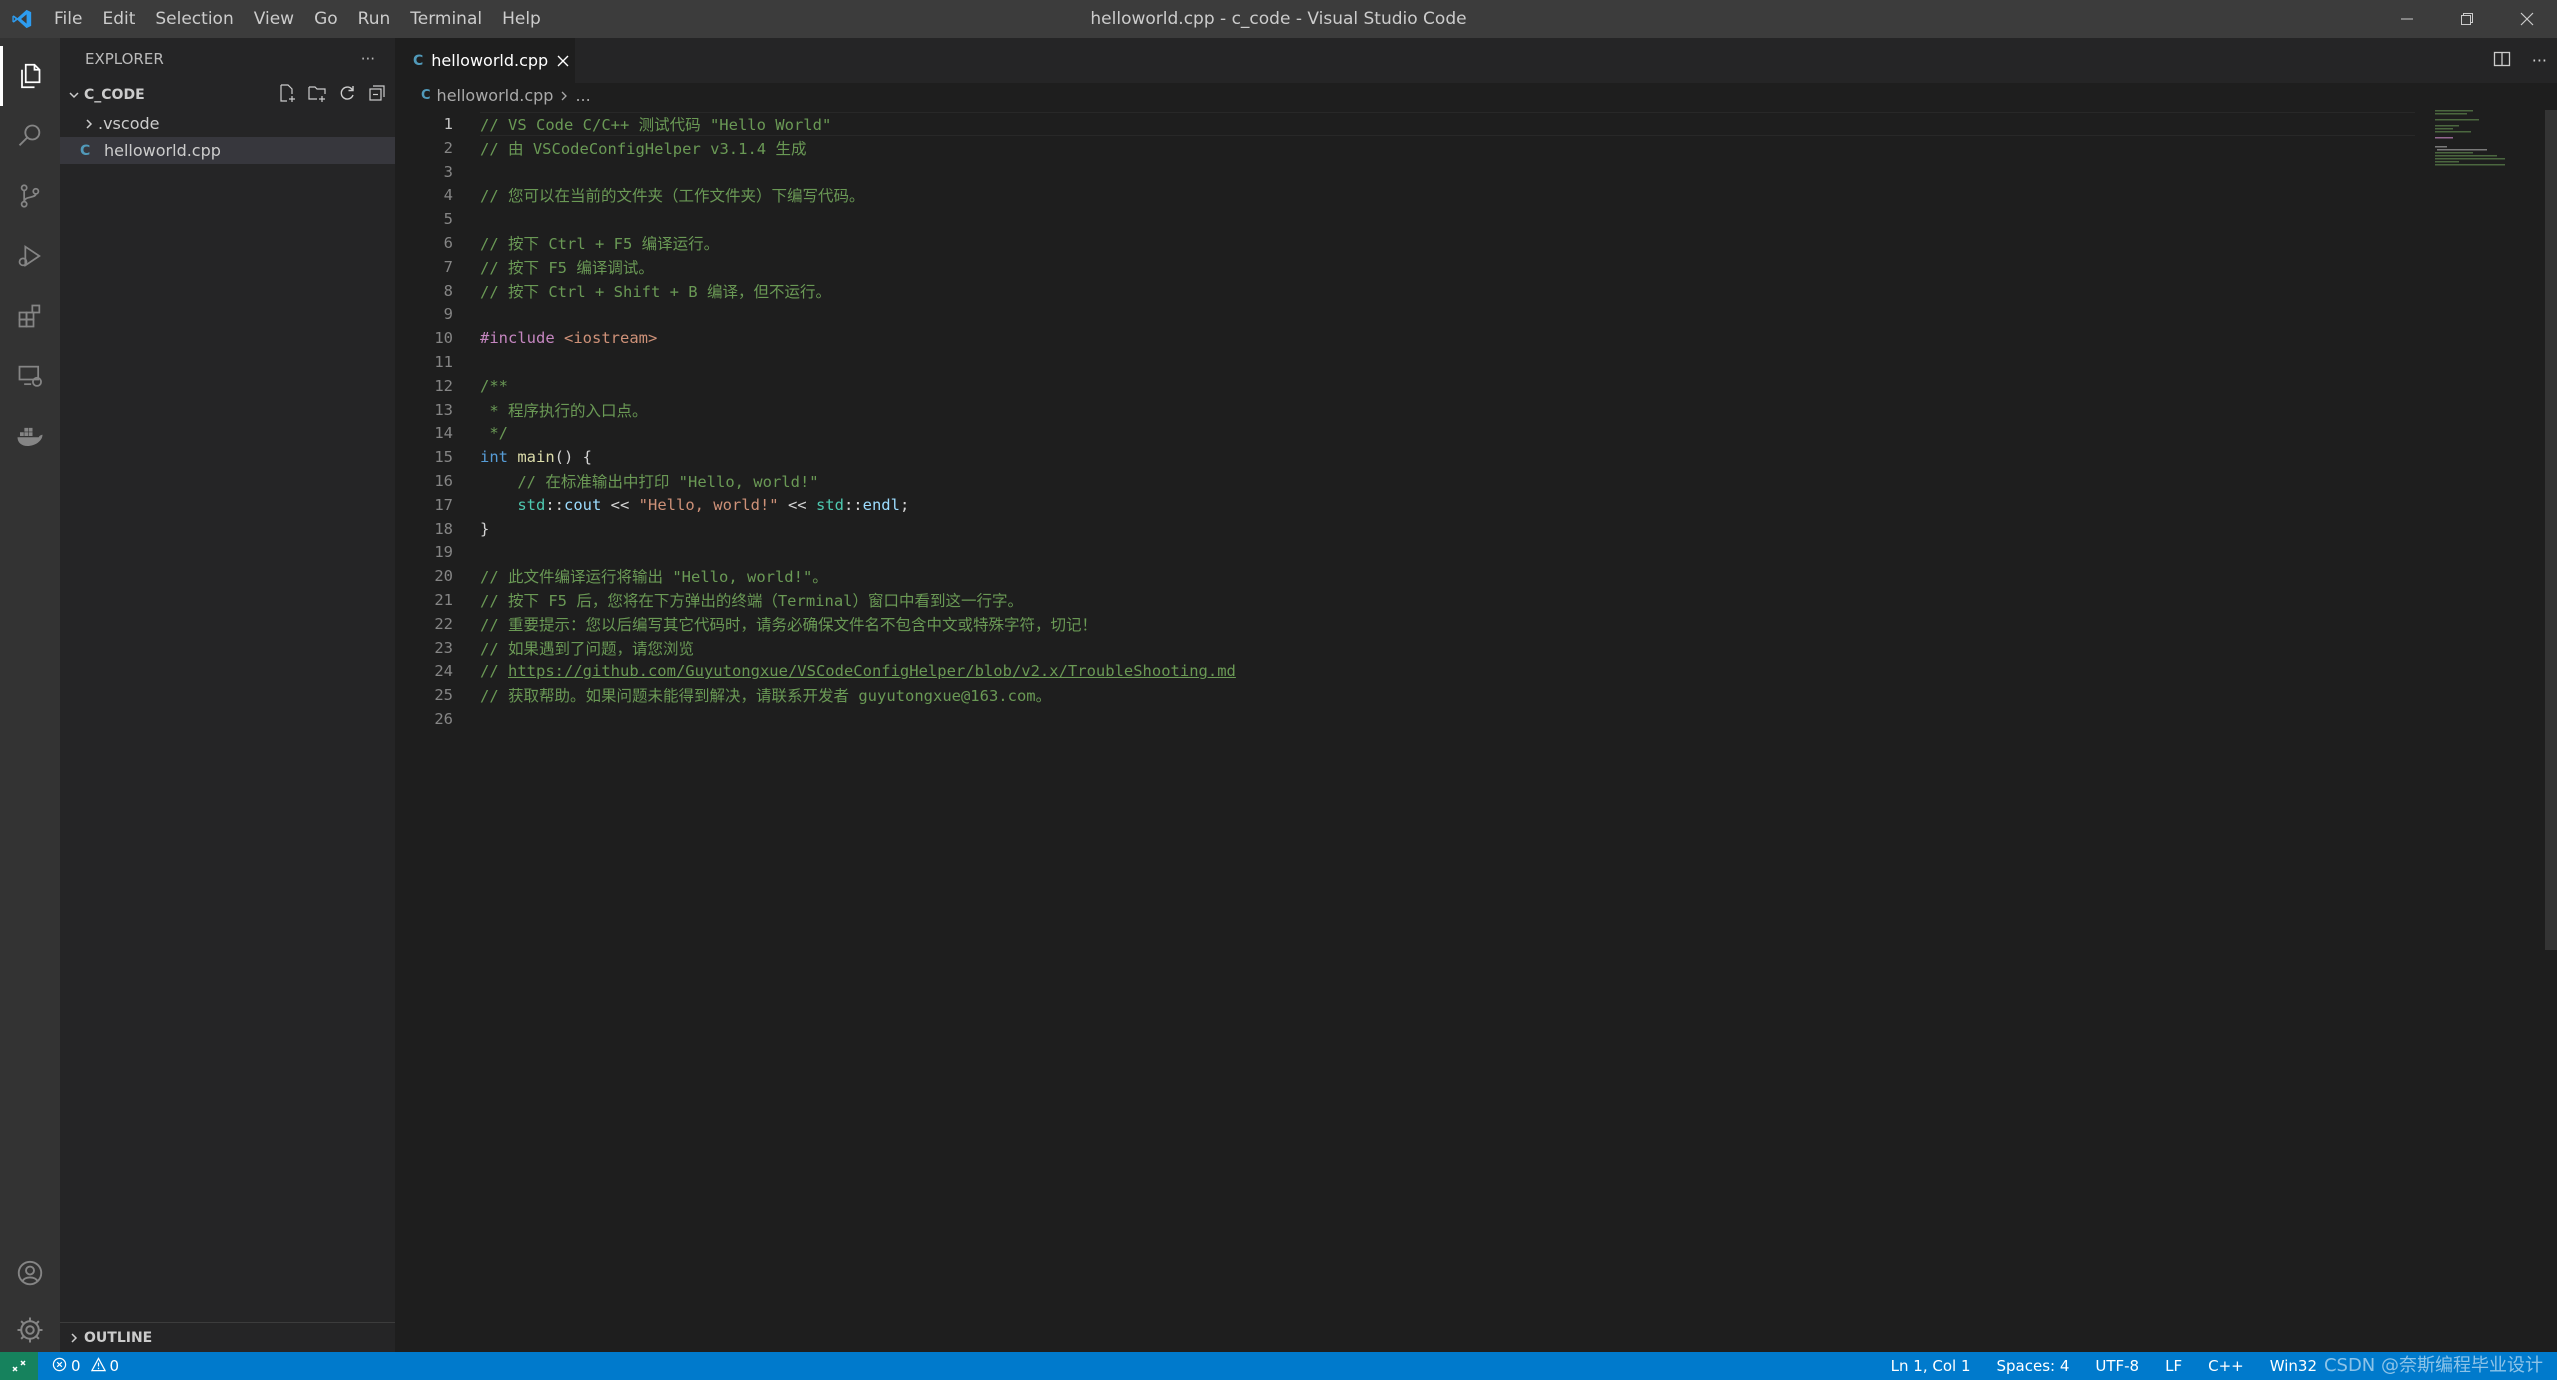  What do you see at coordinates (1410, 552) in the screenshot?
I see `code-line: 19` at bounding box center [1410, 552].